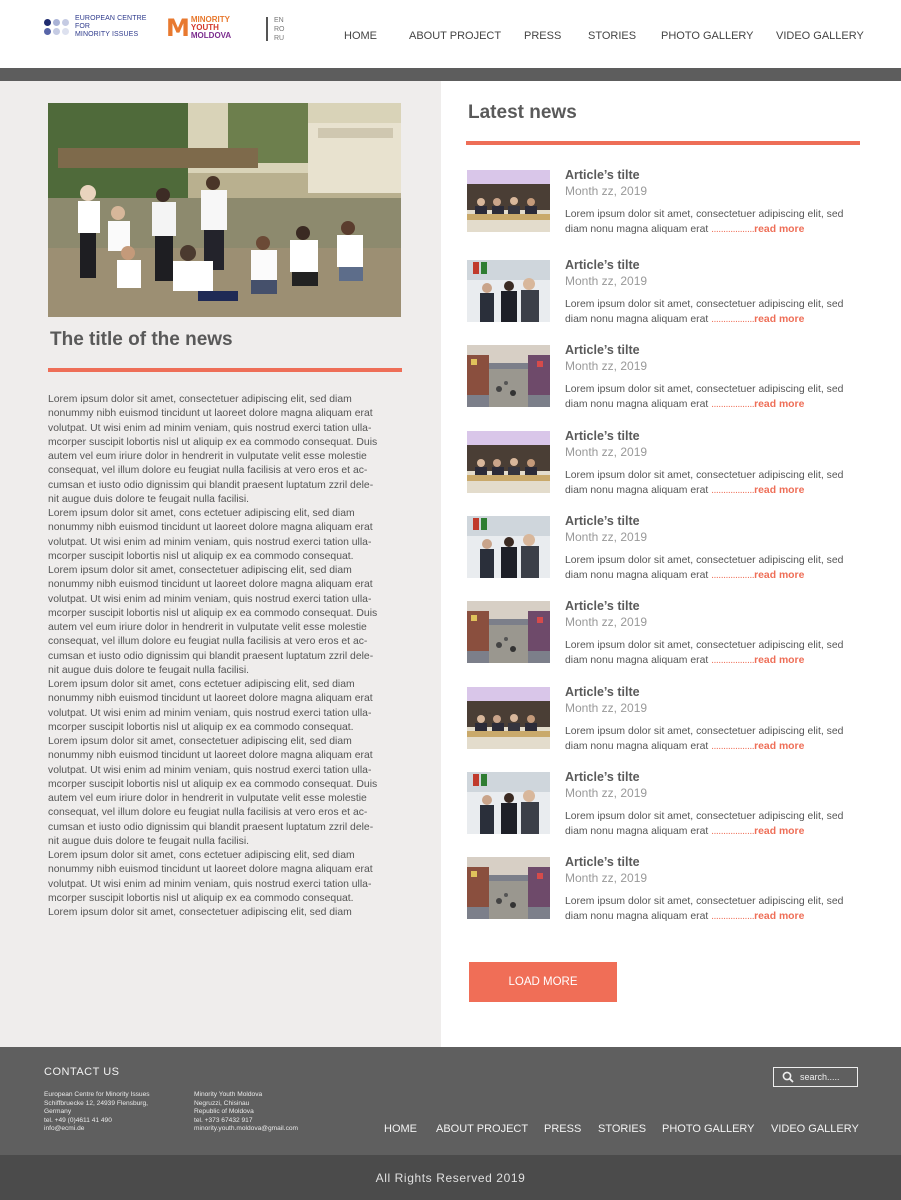  What do you see at coordinates (450, 74) in the screenshot?
I see `header-band` at bounding box center [450, 74].